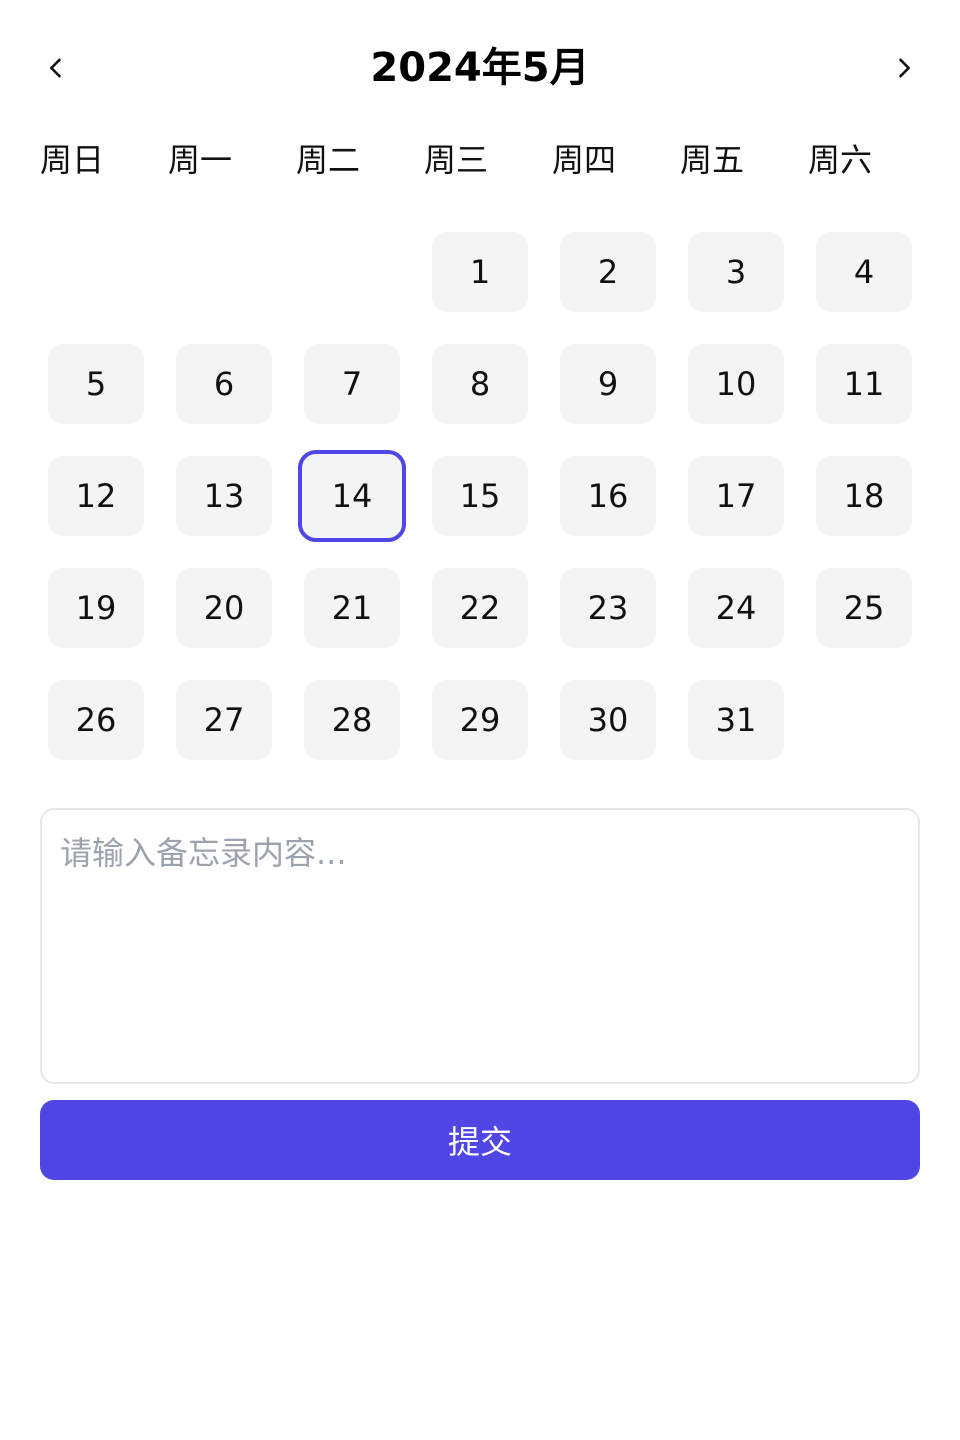  Describe the element at coordinates (224, 720) in the screenshot. I see `calendar-day: 27` at that location.